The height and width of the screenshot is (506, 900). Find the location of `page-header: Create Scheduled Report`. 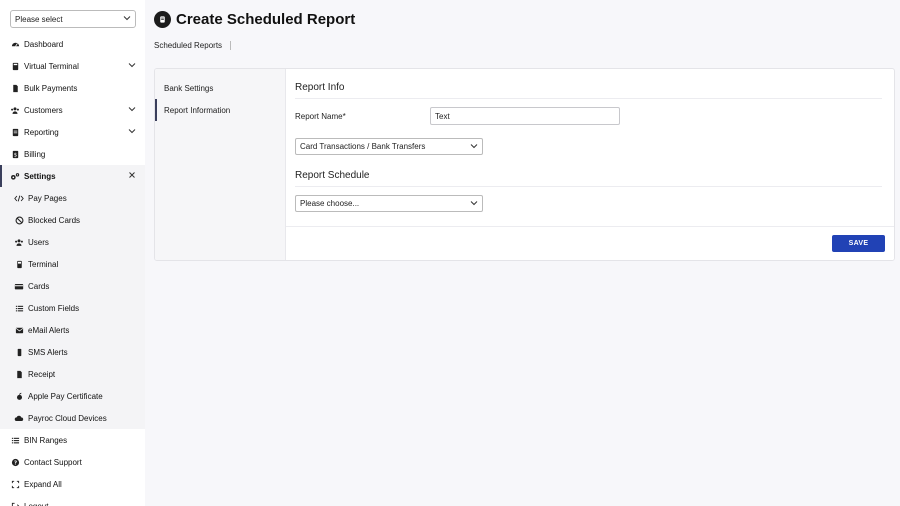

page-header: Create Scheduled Report is located at coordinates (254, 19).